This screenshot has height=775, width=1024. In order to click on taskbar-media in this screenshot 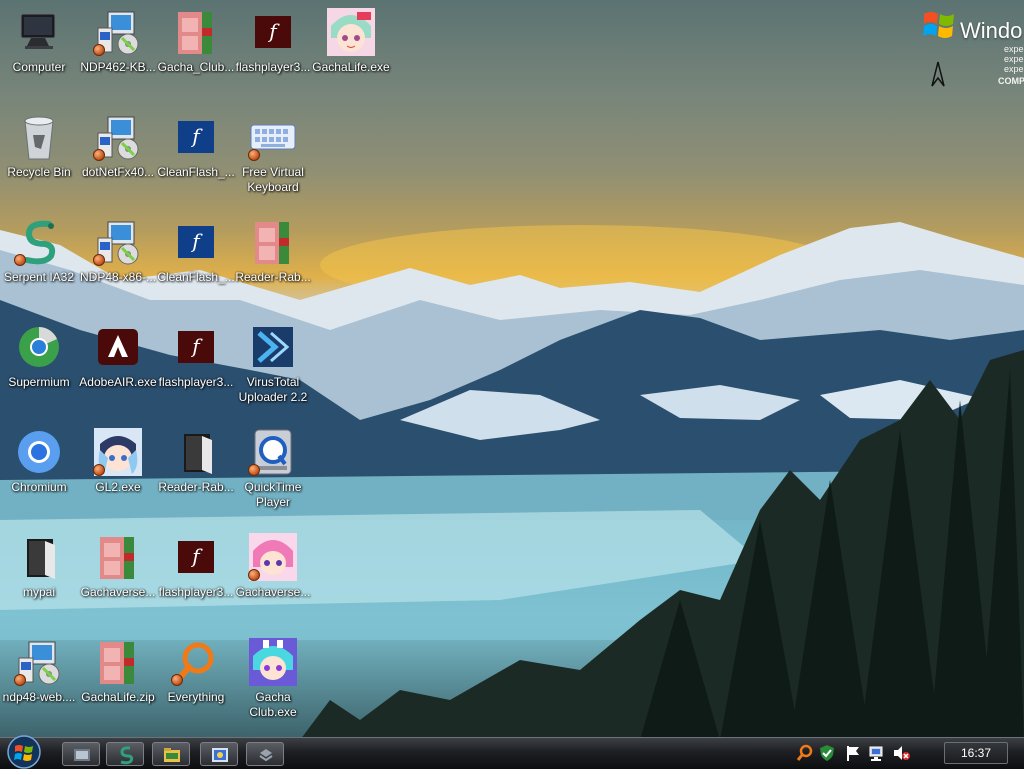, I will do `click(219, 754)`.